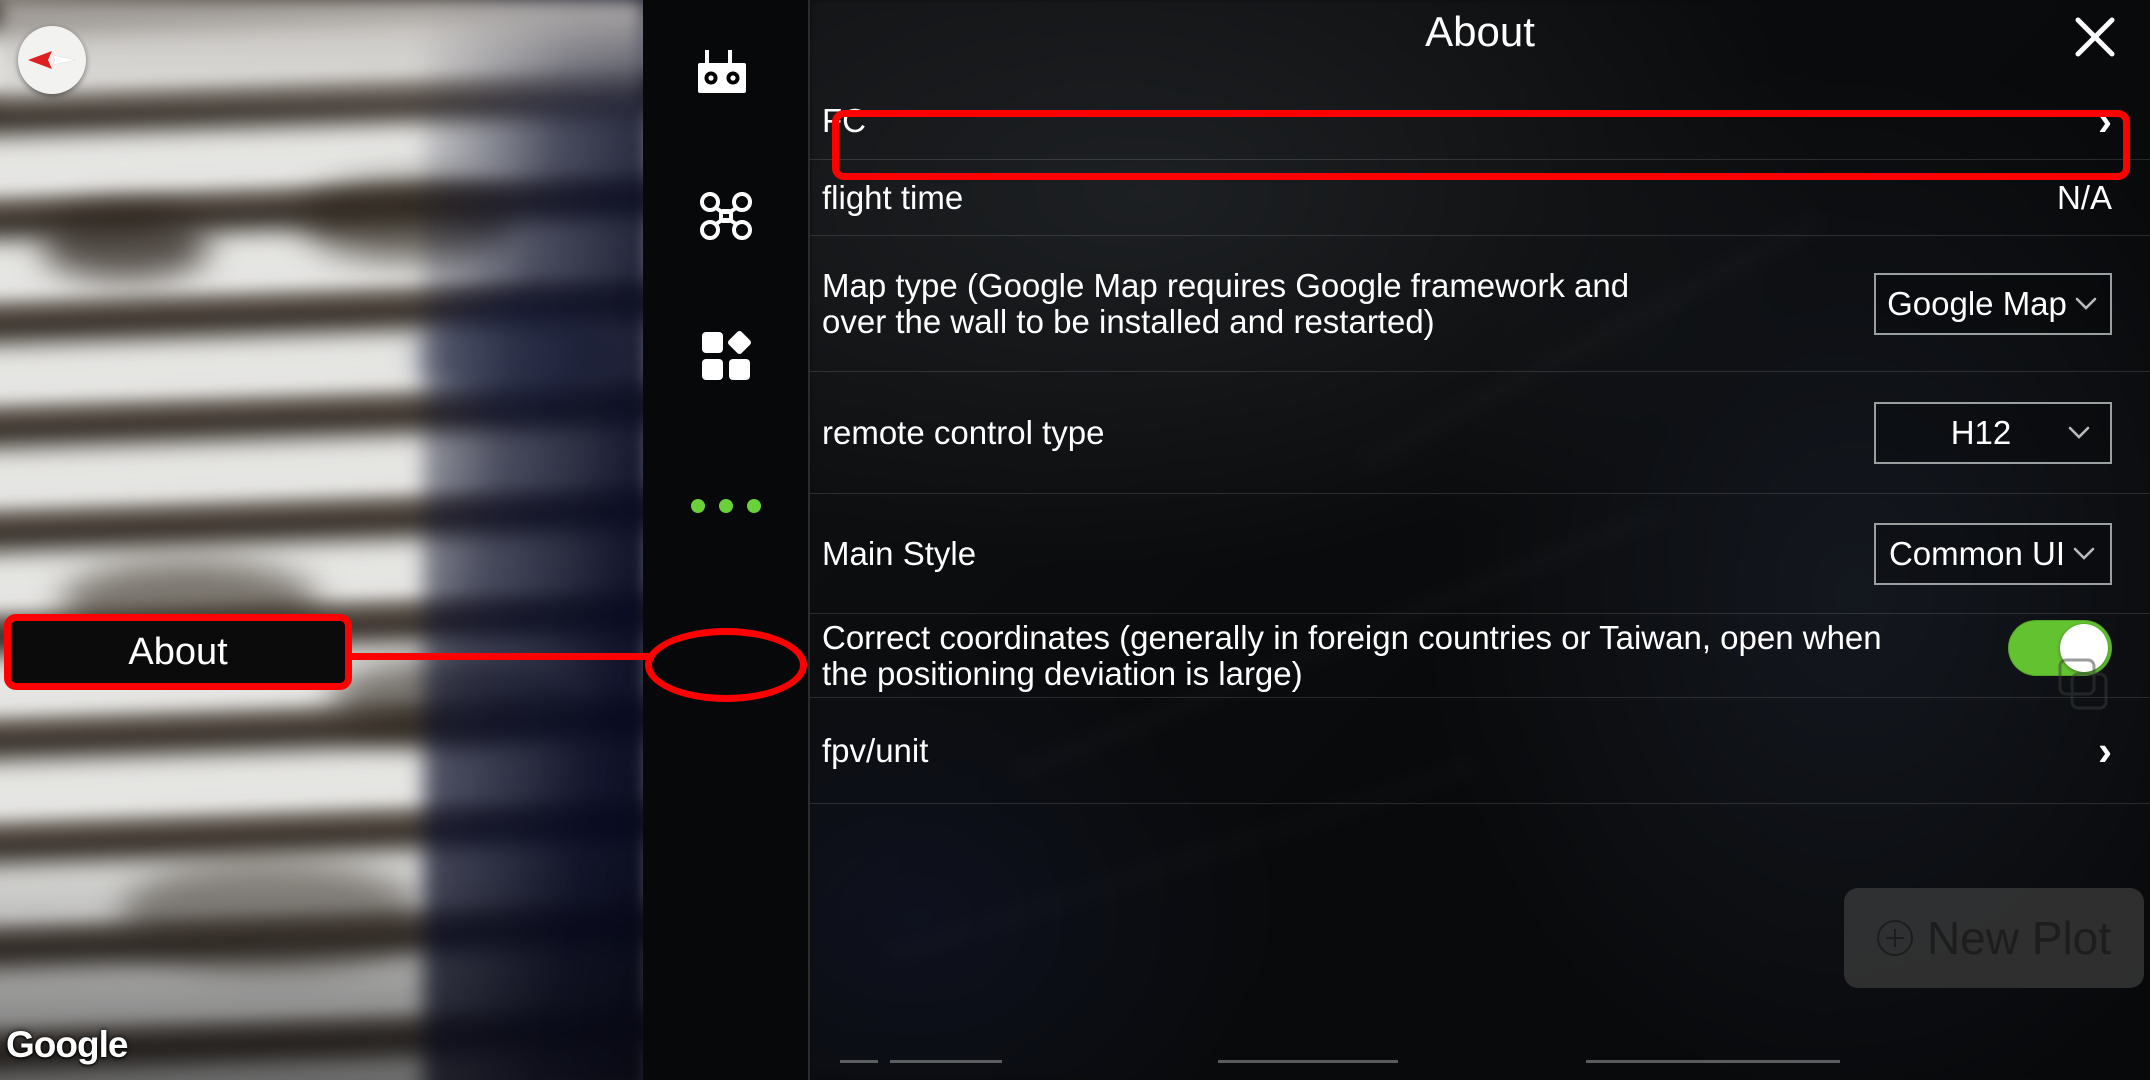  I want to click on row-label: FC, so click(844, 120).